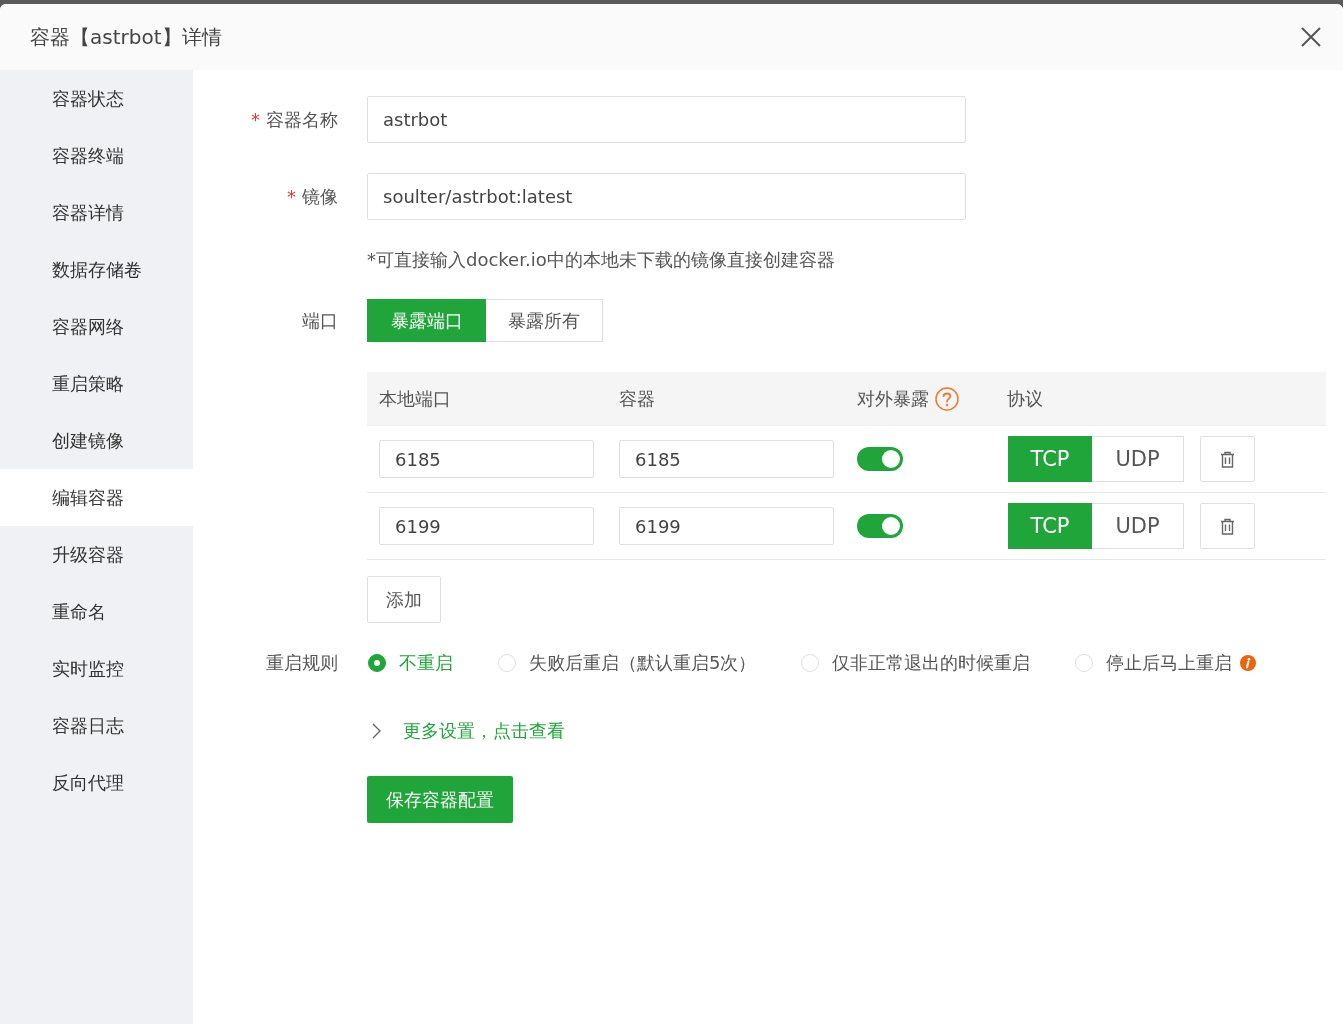 Image resolution: width=1343 pixels, height=1024 pixels. What do you see at coordinates (96, 383) in the screenshot?
I see `sidebar-item: 重启策略` at bounding box center [96, 383].